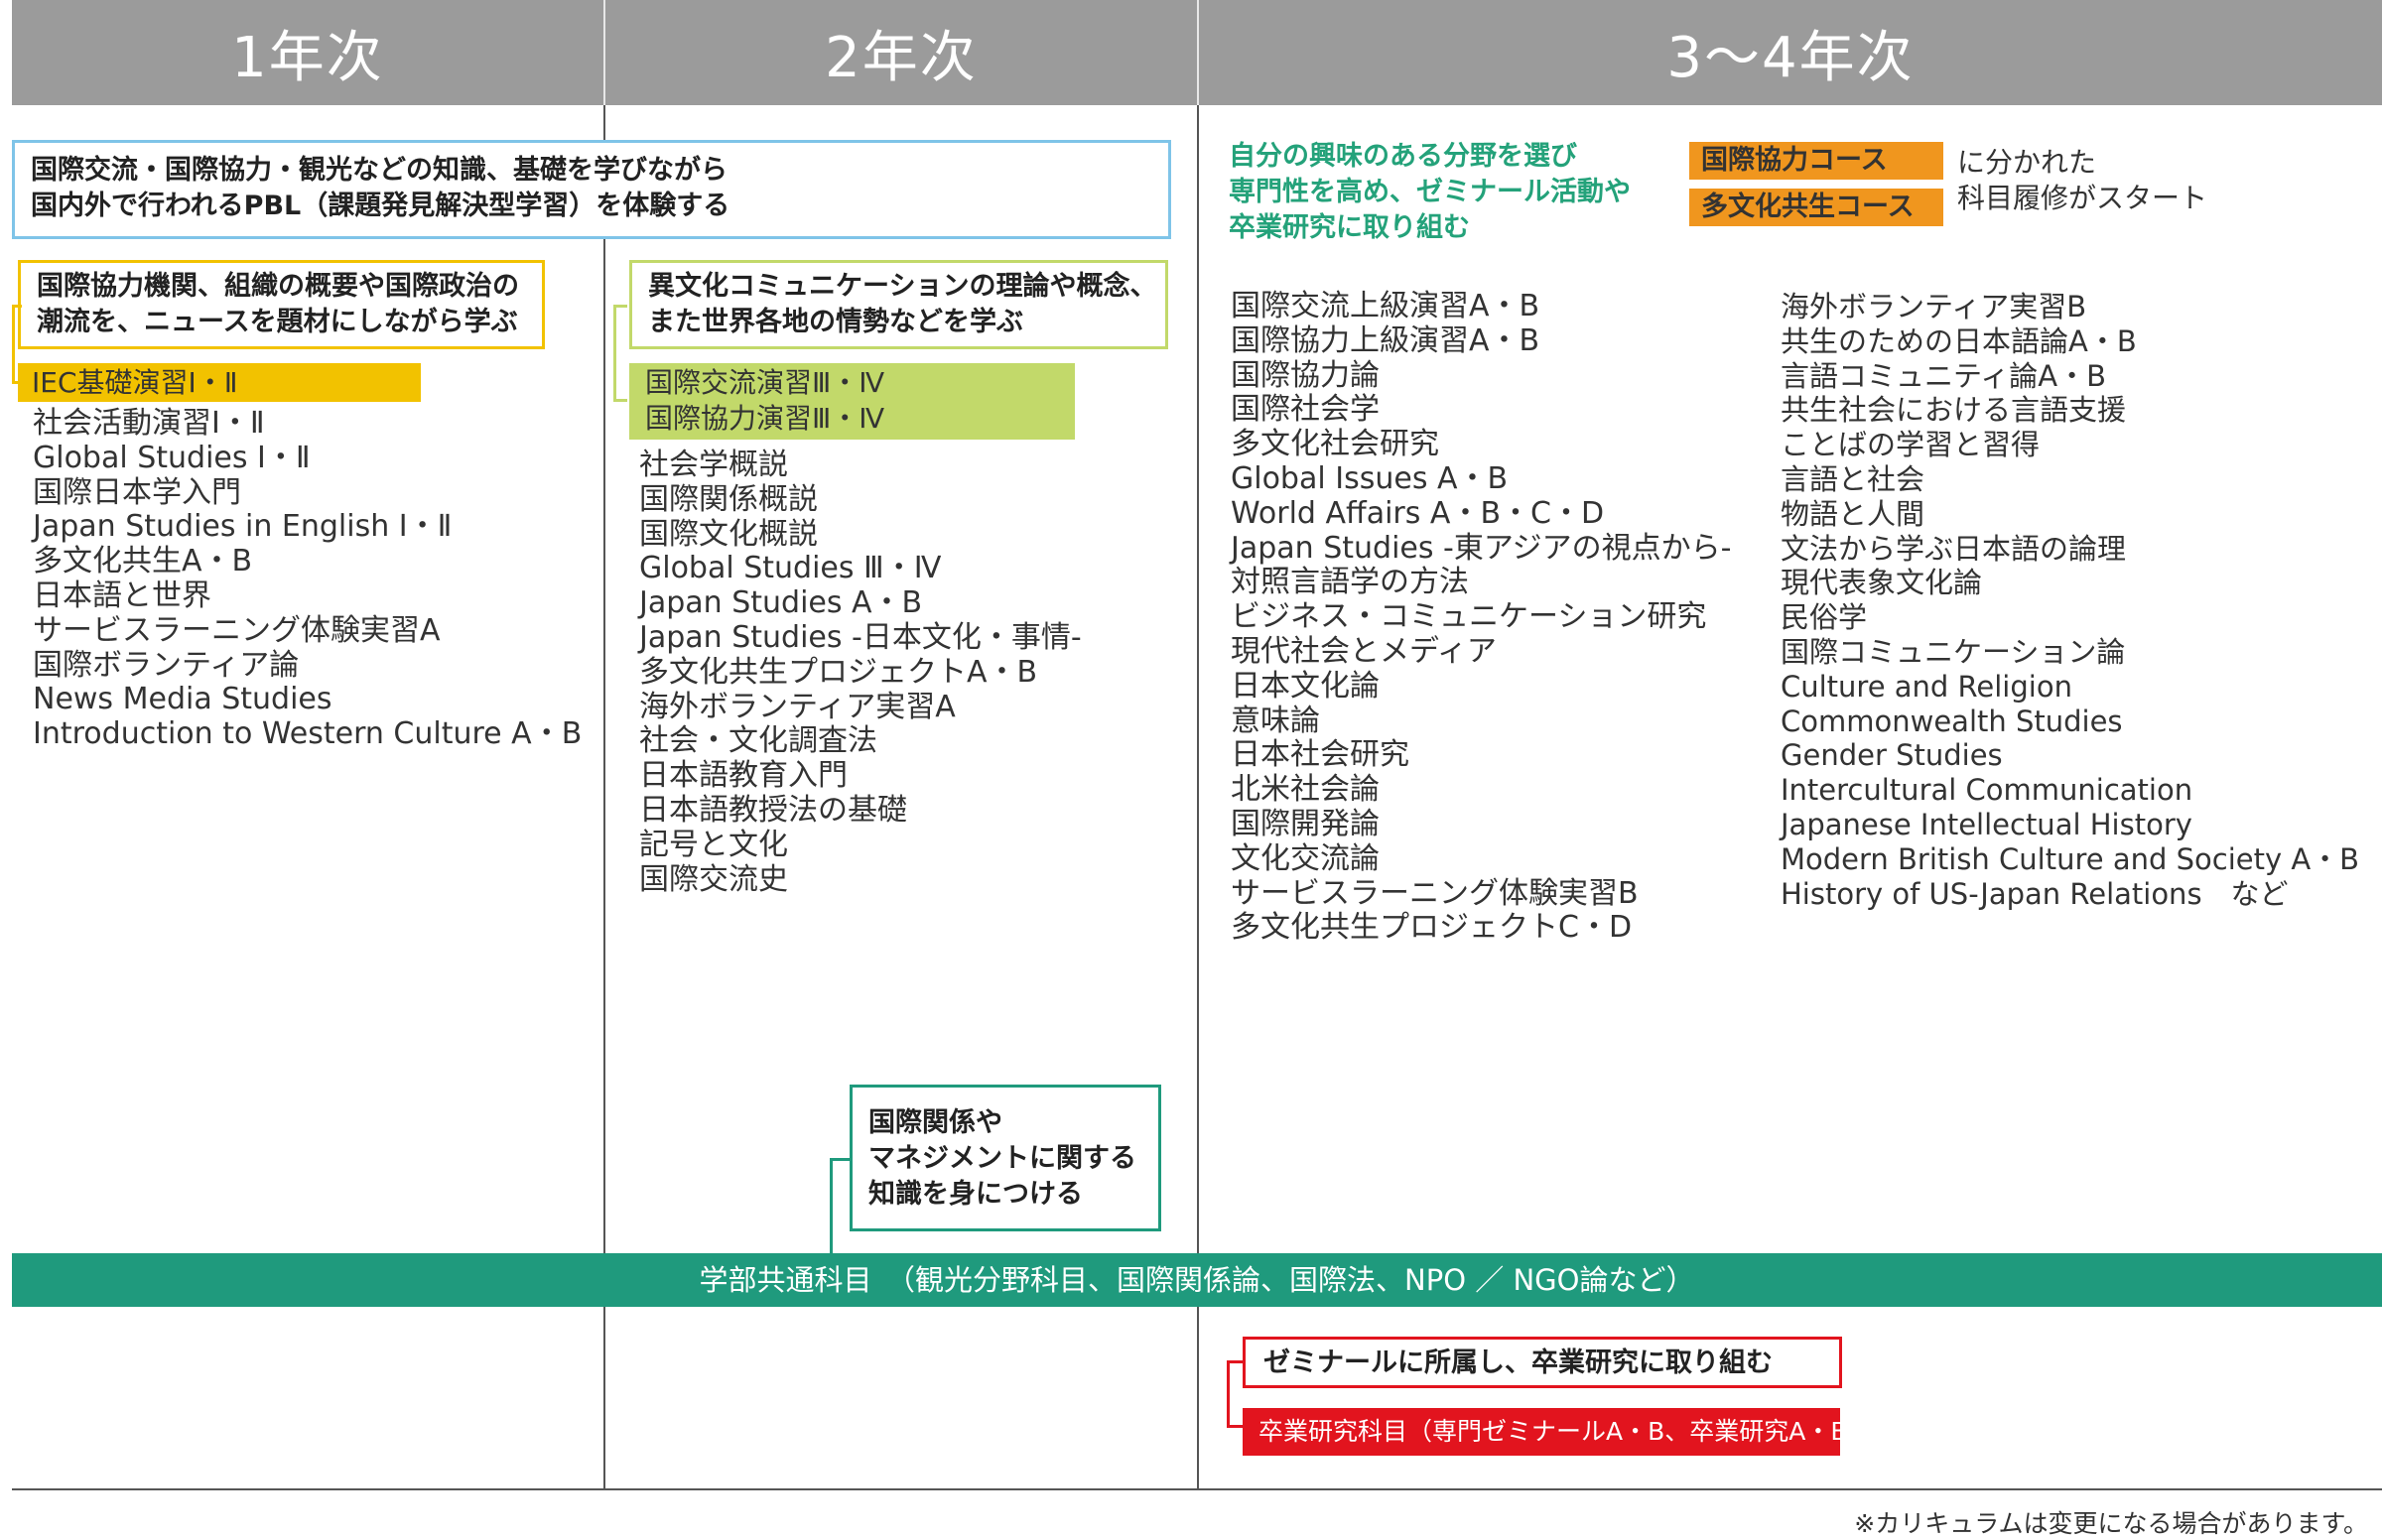  What do you see at coordinates (773, 810) in the screenshot?
I see `course-item: 日本語教授法の基礎` at bounding box center [773, 810].